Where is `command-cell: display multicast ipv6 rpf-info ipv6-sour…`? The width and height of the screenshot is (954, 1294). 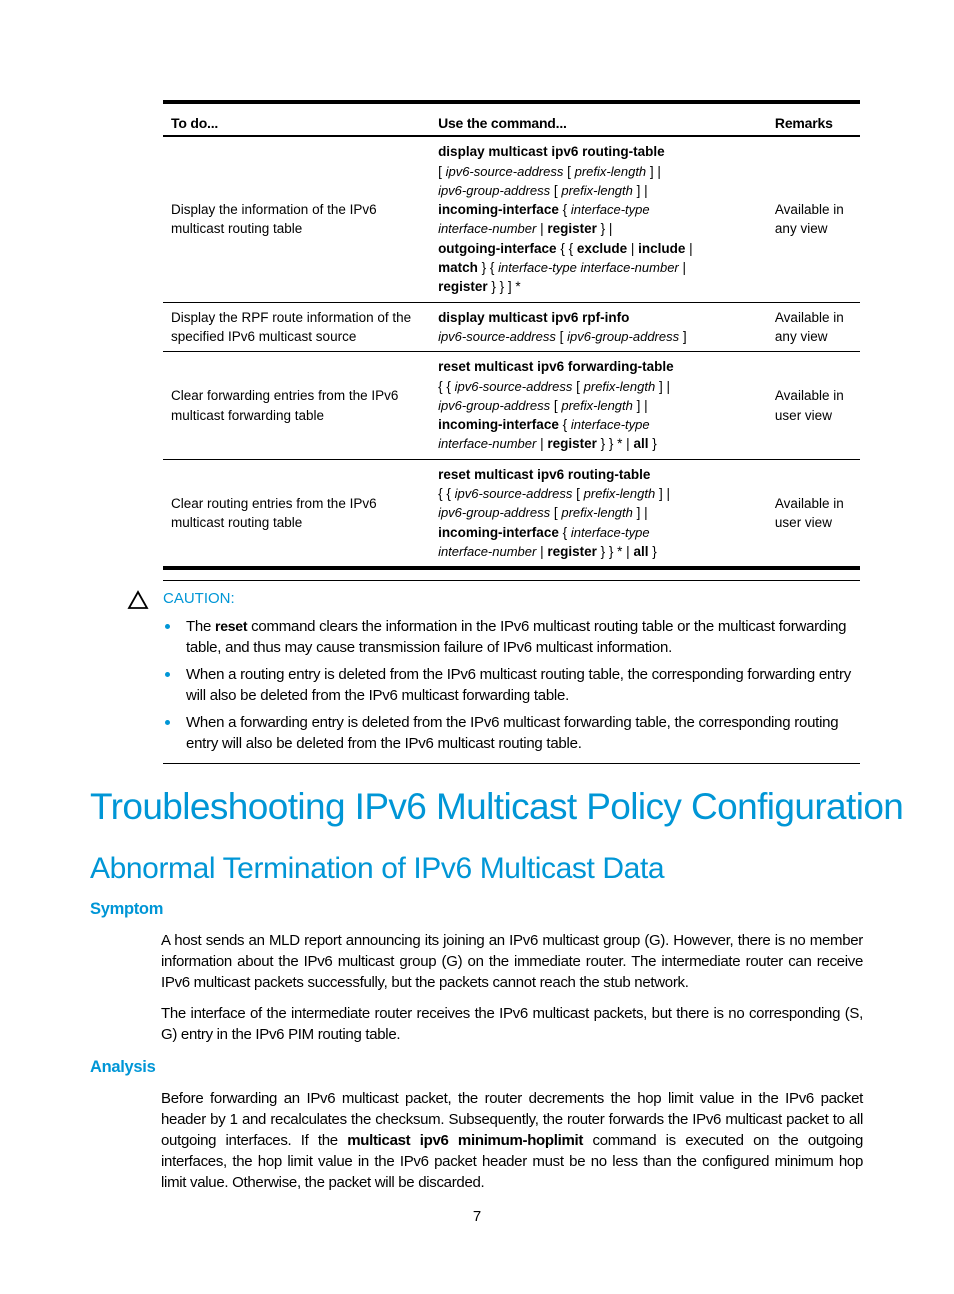
command-cell: display multicast ipv6 rpf-info ipv6-sour… is located at coordinates (598, 327).